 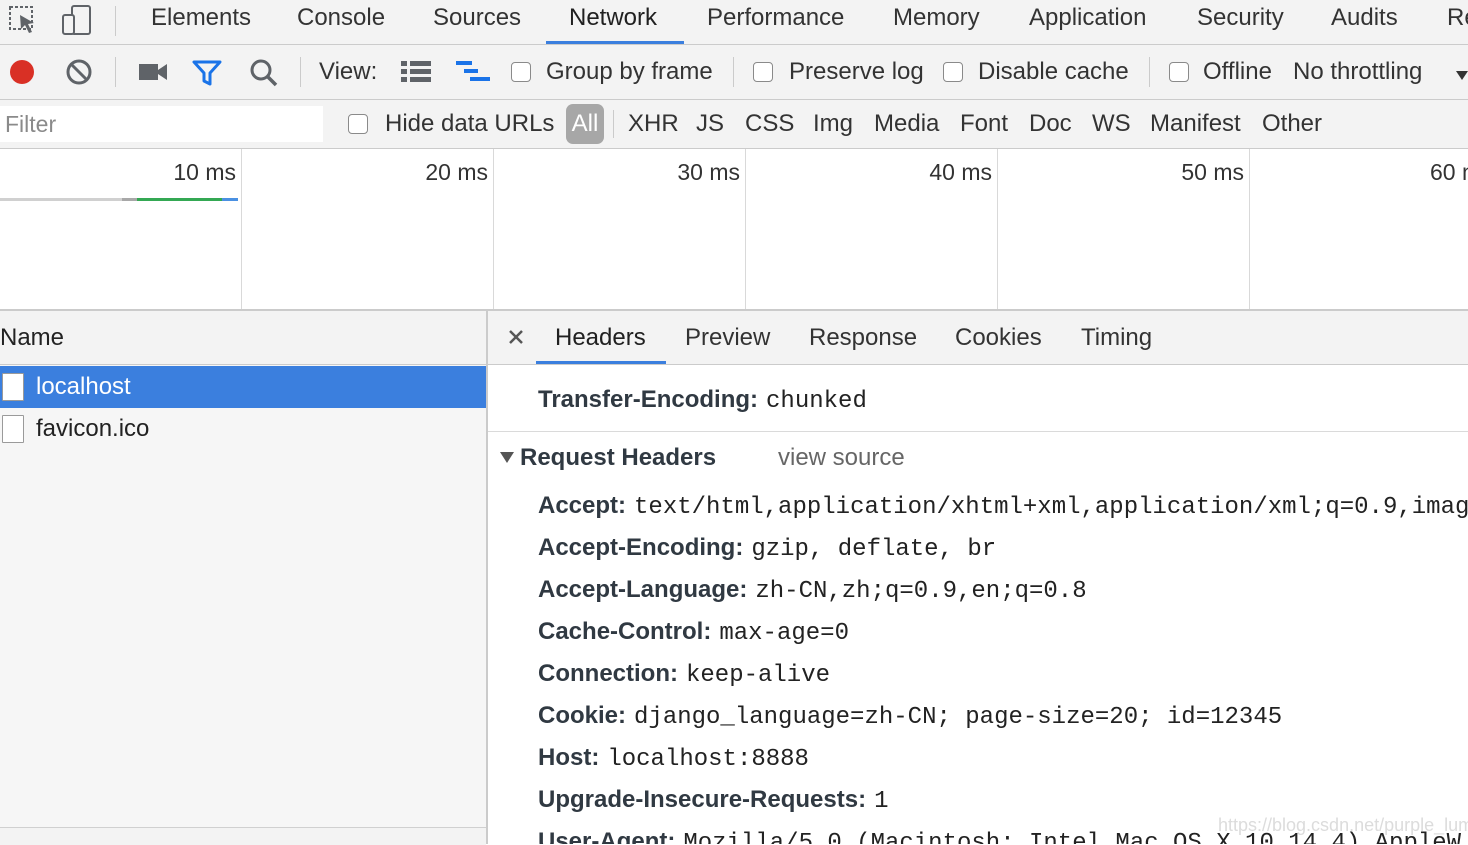 I want to click on request-header-row: Accept-Language: zh-CN,zh;q=0.9,en;q=0.8, so click(x=812, y=590).